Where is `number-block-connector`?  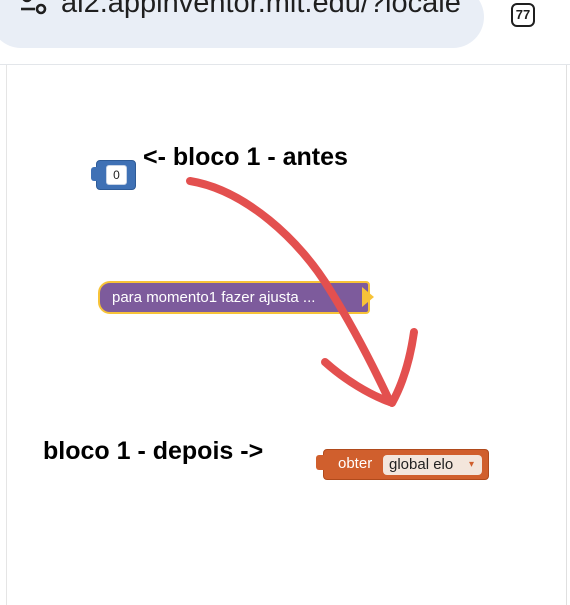 number-block-connector is located at coordinates (95, 174).